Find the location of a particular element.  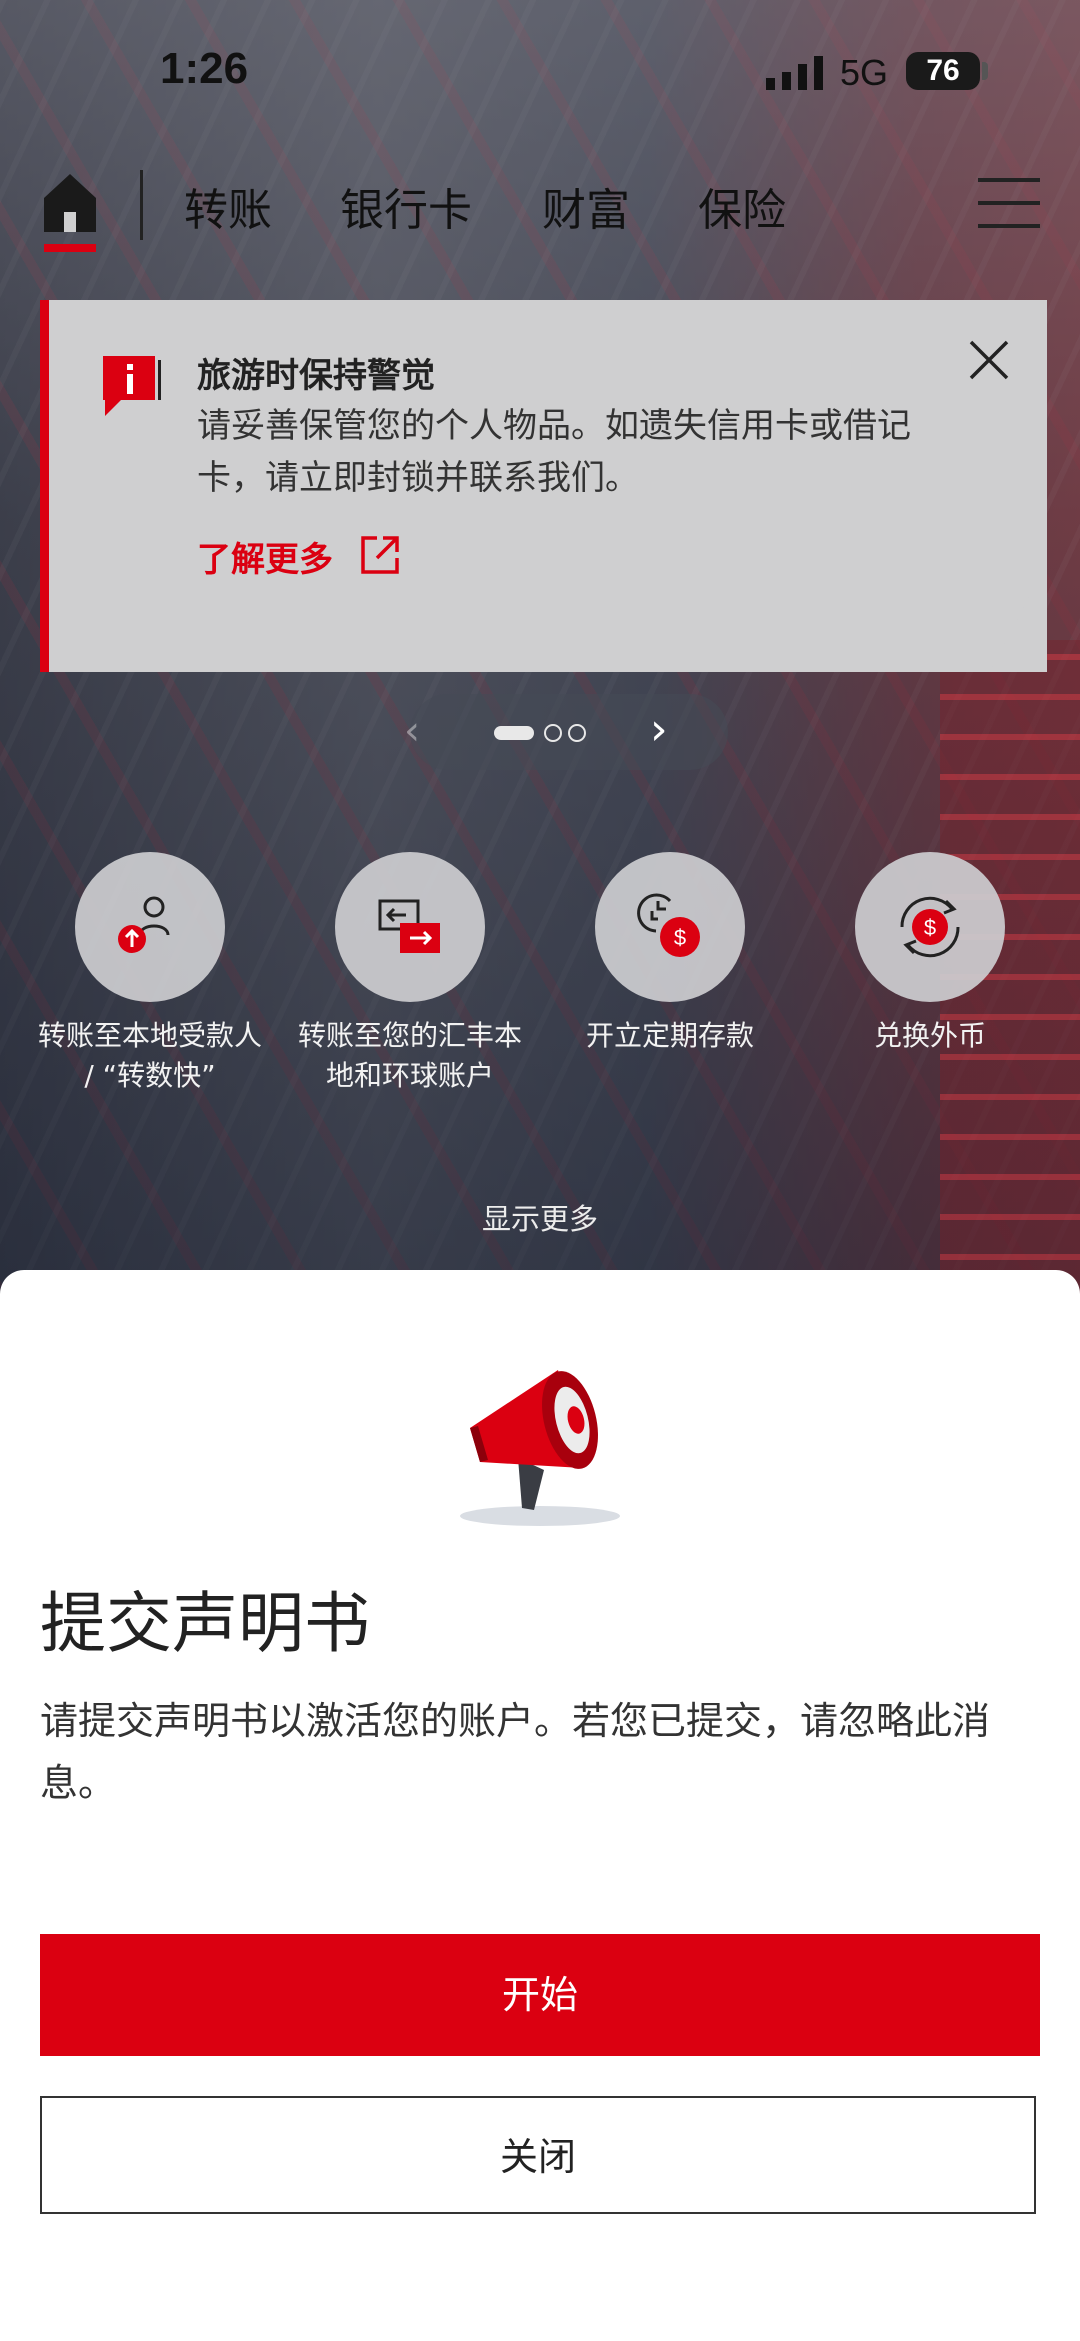

alert-title: 旅游时保持警觉 is located at coordinates (316, 376).